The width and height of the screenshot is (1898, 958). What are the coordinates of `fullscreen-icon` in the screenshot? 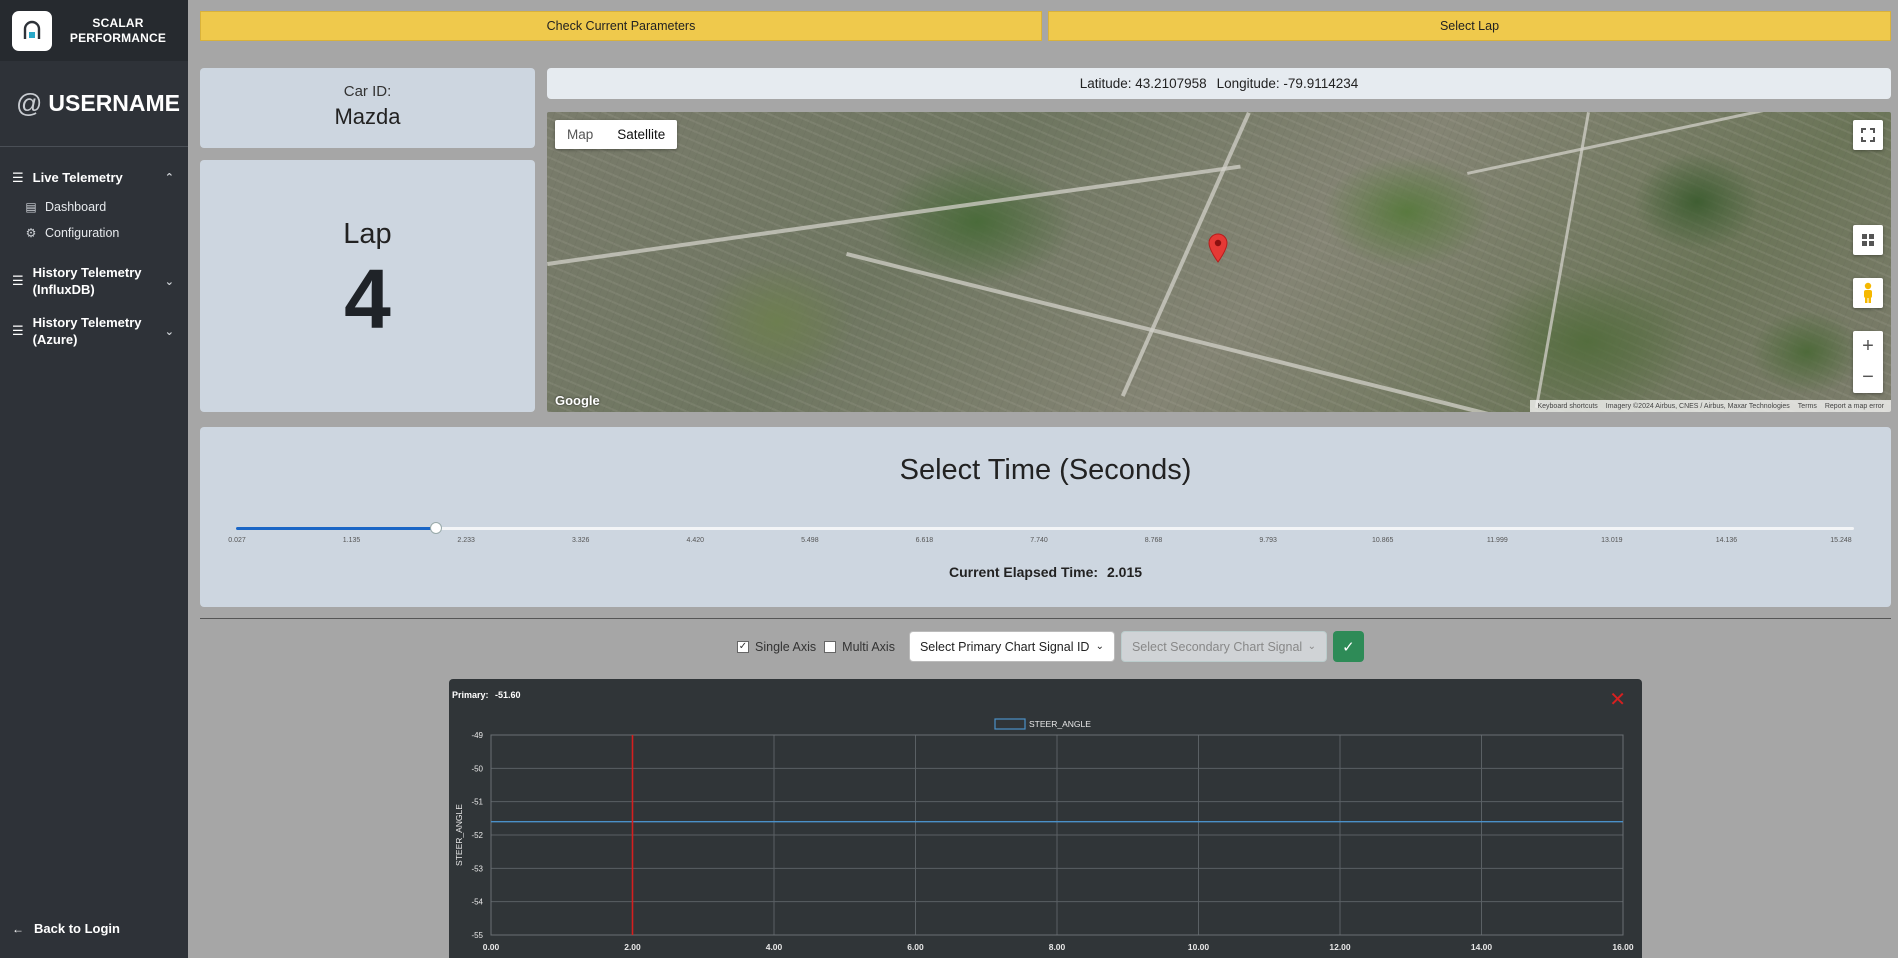 It's located at (1868, 135).